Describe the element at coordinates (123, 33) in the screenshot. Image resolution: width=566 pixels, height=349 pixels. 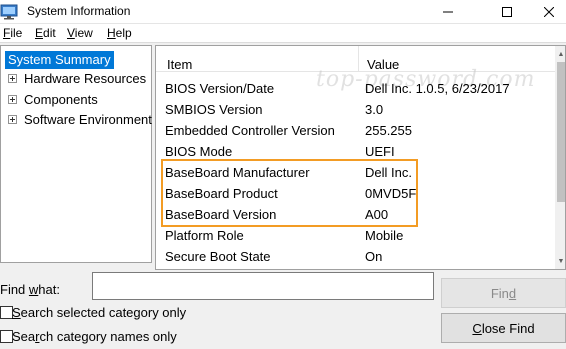
I see `menu-help-rest: elp` at that location.